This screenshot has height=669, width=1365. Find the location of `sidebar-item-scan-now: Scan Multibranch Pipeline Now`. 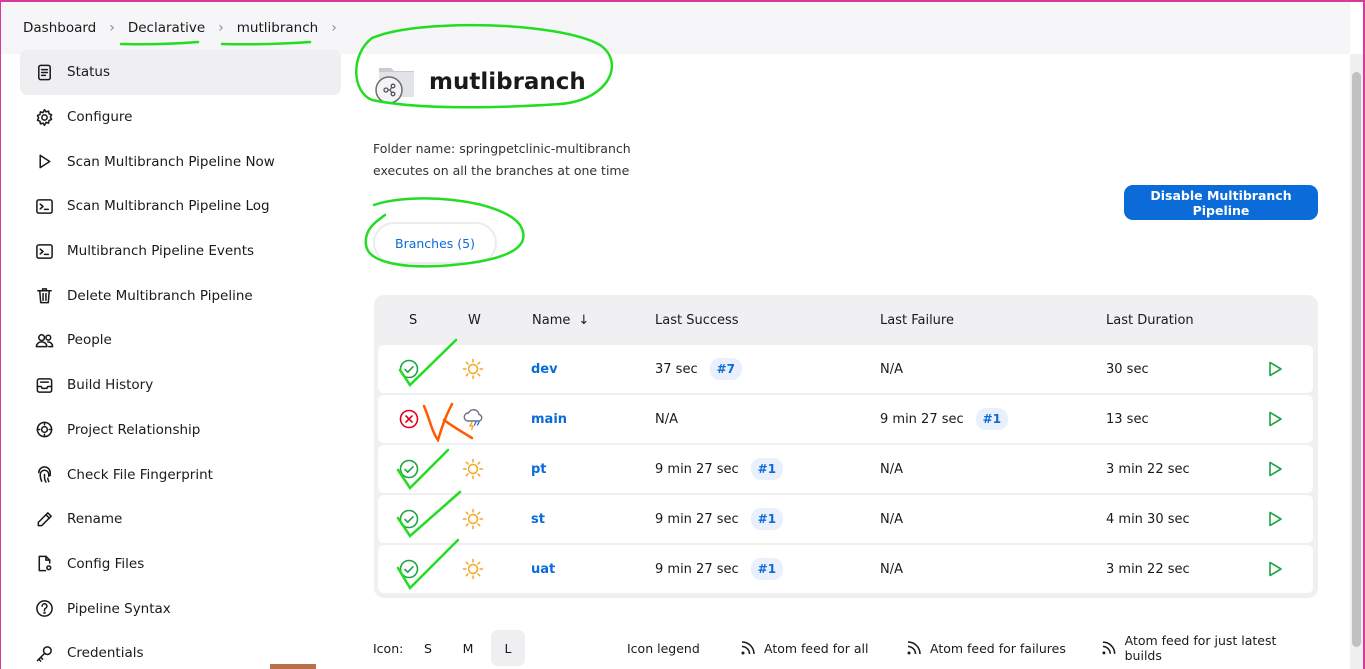

sidebar-item-scan-now: Scan Multibranch Pipeline Now is located at coordinates (180, 161).